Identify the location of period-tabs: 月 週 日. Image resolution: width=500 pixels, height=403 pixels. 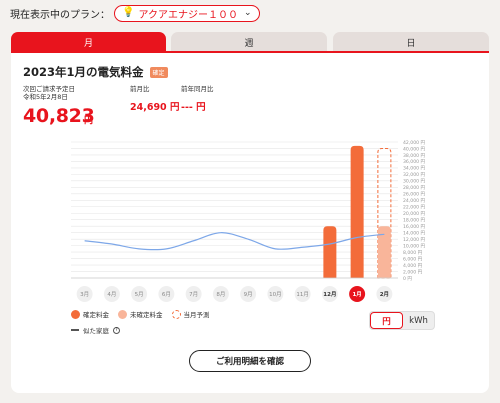
(250, 42).